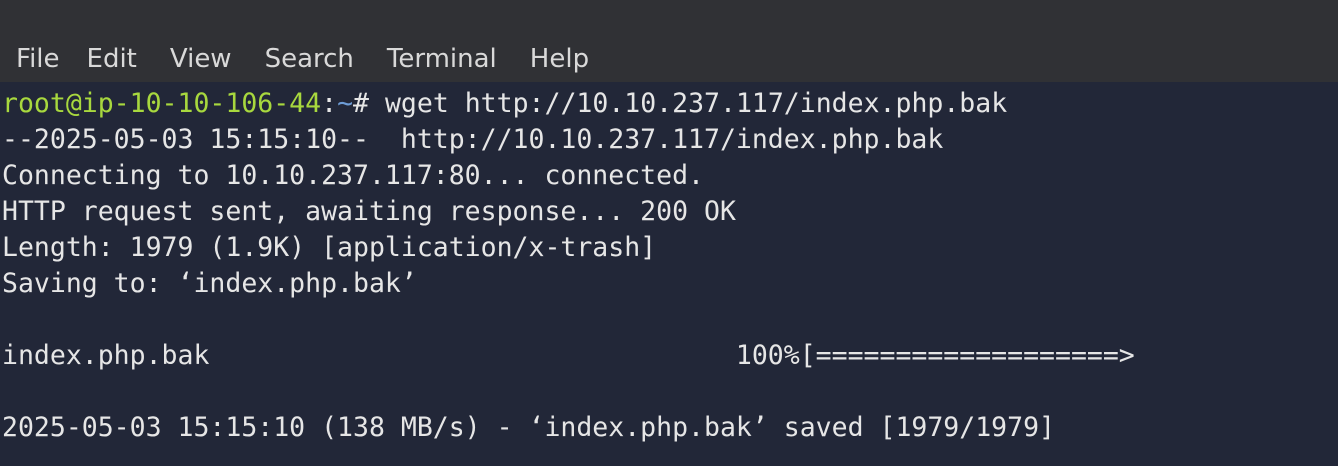 The height and width of the screenshot is (466, 1338). What do you see at coordinates (696, 103) in the screenshot?
I see `command-text: wget http://10.10.237.117/index.php.bak` at bounding box center [696, 103].